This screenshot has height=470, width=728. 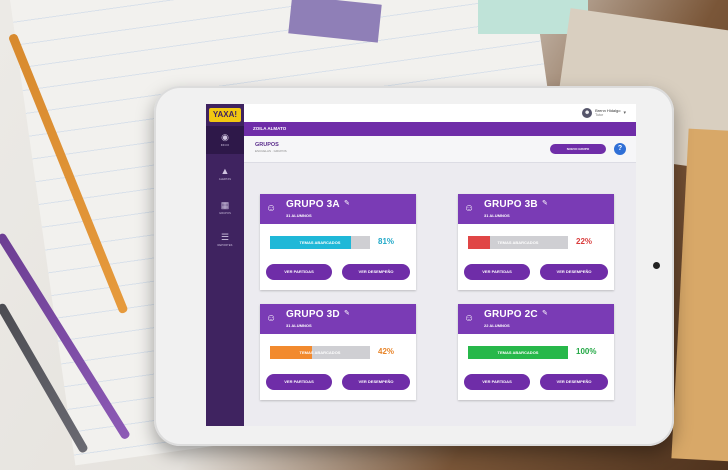 What do you see at coordinates (440, 129) in the screenshot?
I see `school-name-bar: ZOILA ALMATO` at bounding box center [440, 129].